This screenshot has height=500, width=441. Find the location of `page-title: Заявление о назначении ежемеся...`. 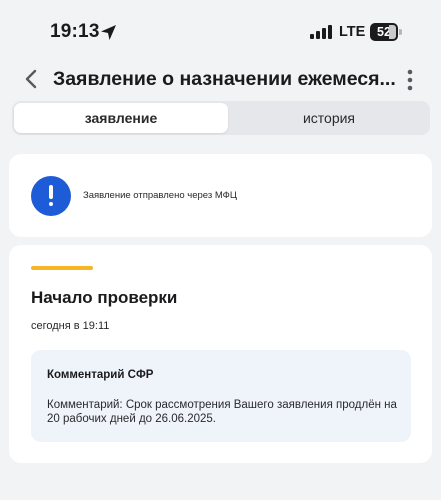

page-title: Заявление о назначении ежемеся... is located at coordinates (224, 79).